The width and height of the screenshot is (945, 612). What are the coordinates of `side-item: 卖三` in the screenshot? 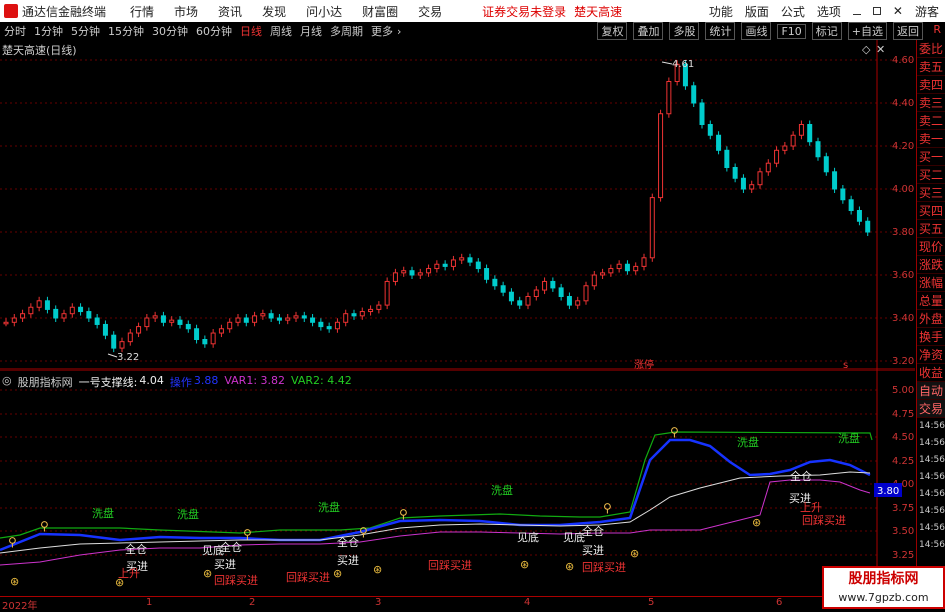 It's located at (931, 103).